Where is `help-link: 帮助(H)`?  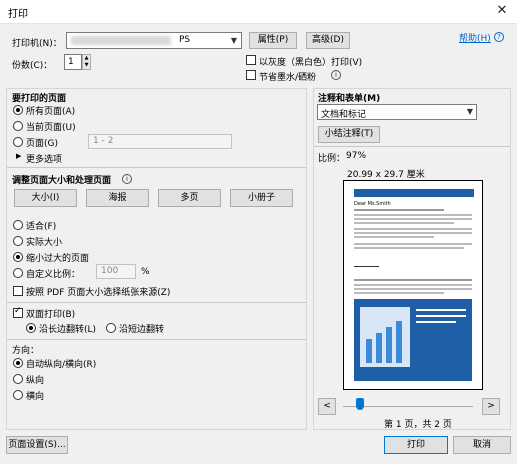 help-link: 帮助(H) is located at coordinates (475, 37).